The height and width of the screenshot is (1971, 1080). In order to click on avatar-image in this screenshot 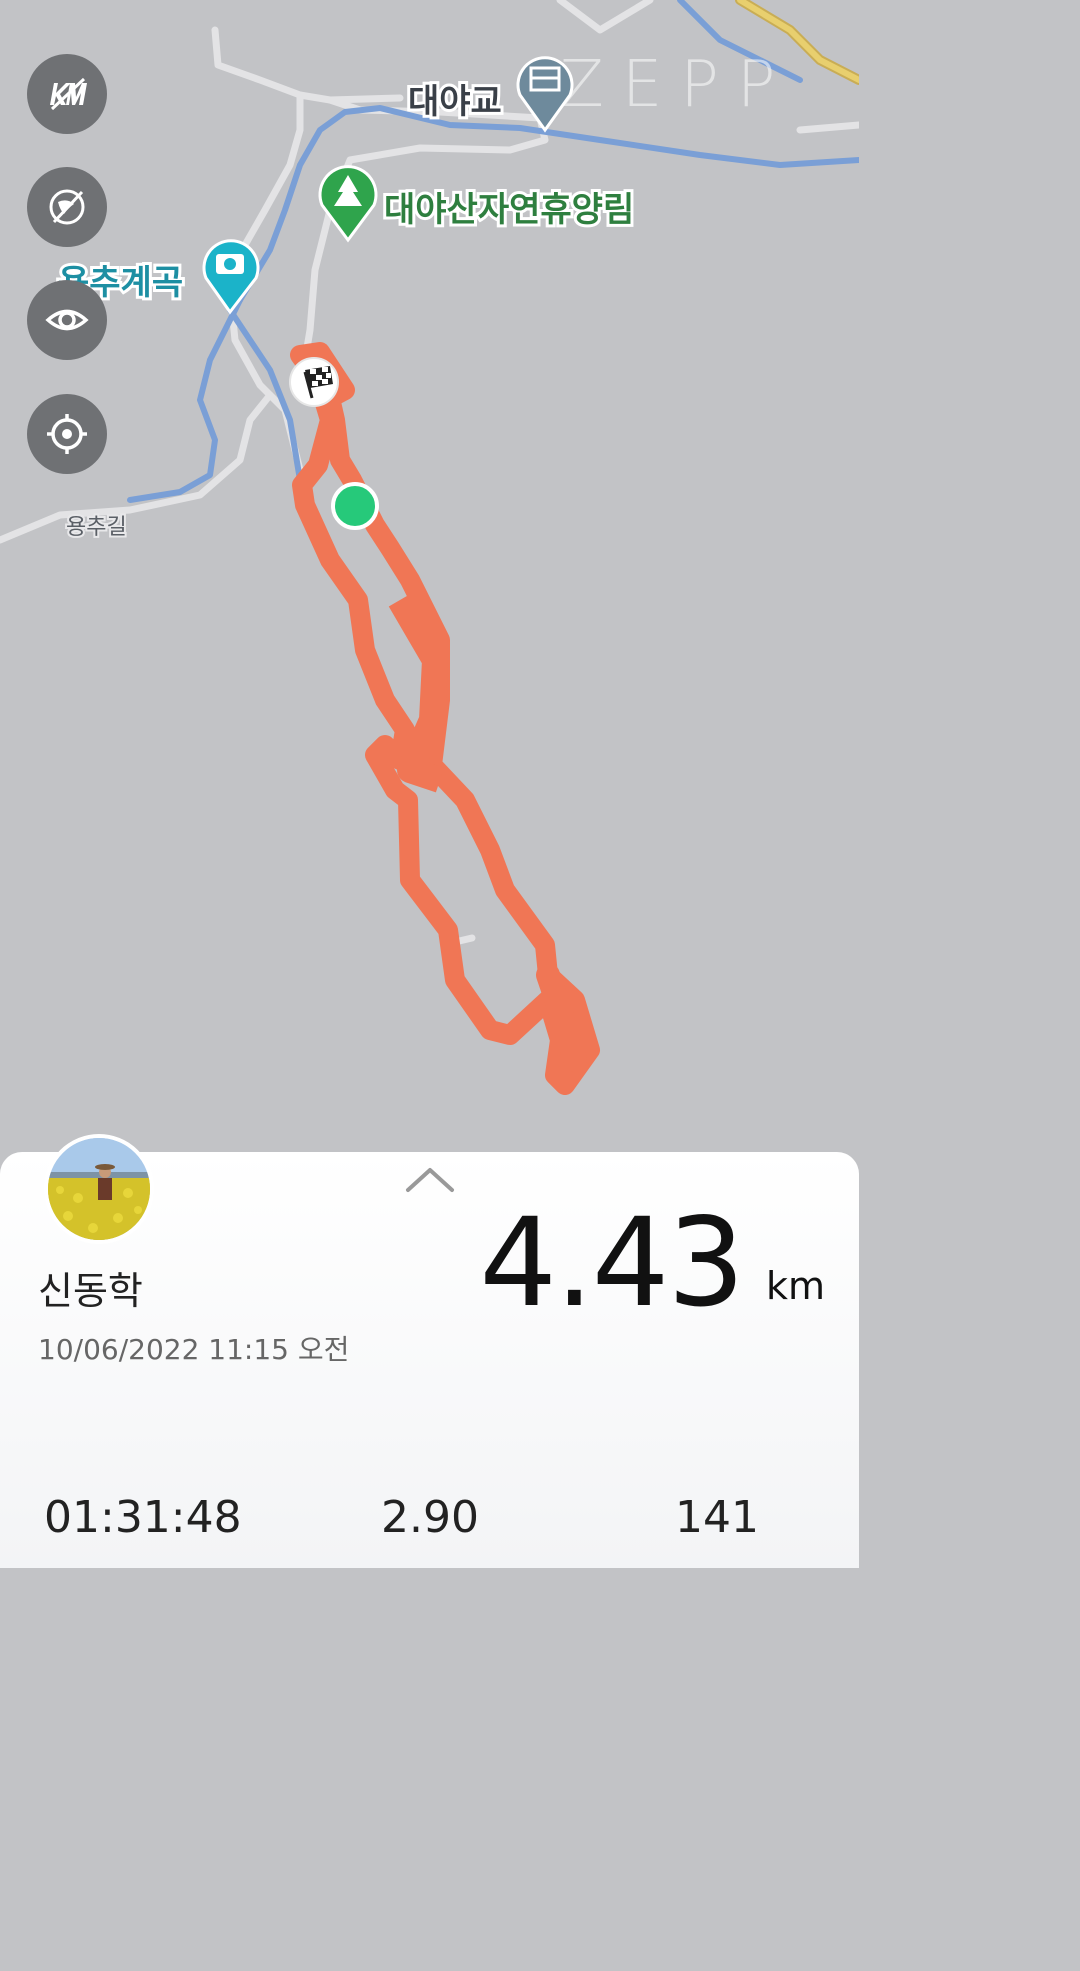, I will do `click(99, 1189)`.